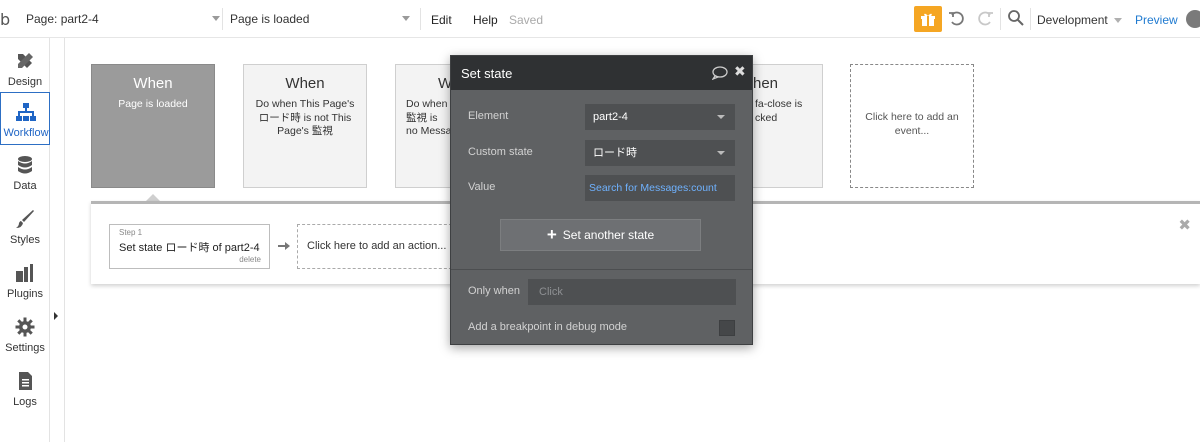 Image resolution: width=1200 pixels, height=442 pixels. Describe the element at coordinates (153, 104) in the screenshot. I see `event-card-desc: Page is loaded` at that location.